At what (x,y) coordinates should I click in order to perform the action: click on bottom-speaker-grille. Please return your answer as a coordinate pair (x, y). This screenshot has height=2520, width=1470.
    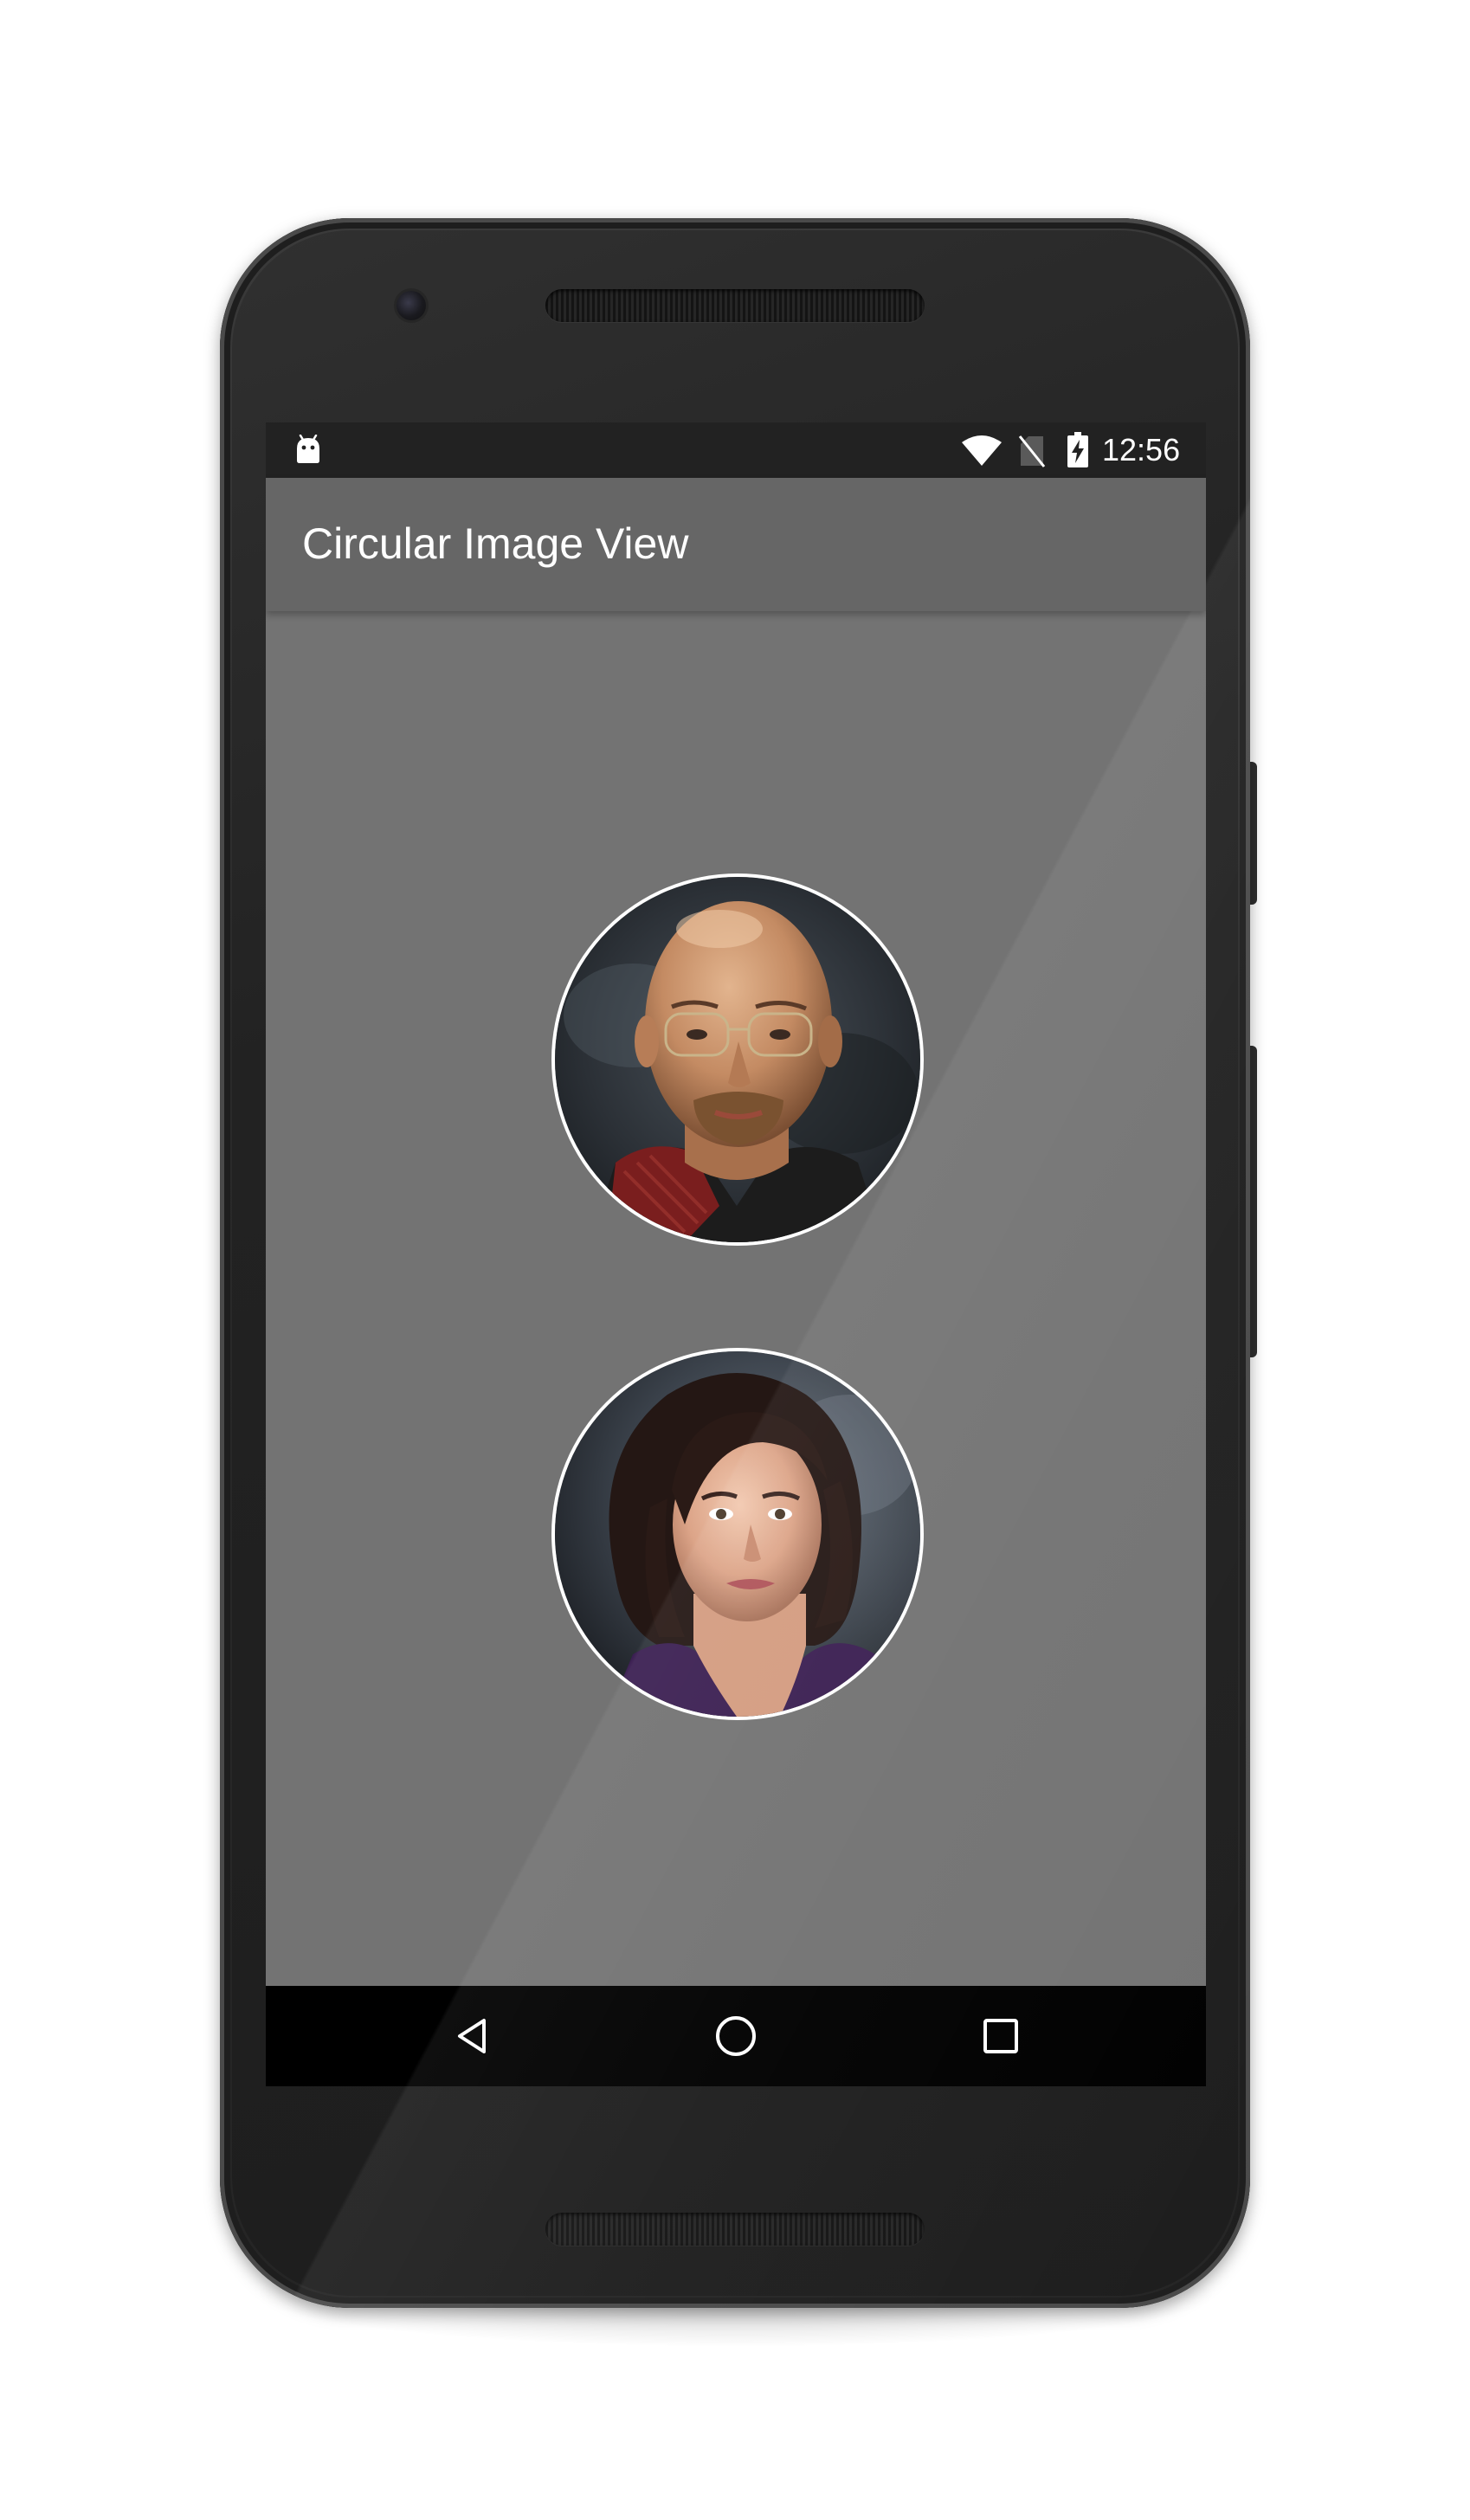
    Looking at the image, I should click on (735, 2229).